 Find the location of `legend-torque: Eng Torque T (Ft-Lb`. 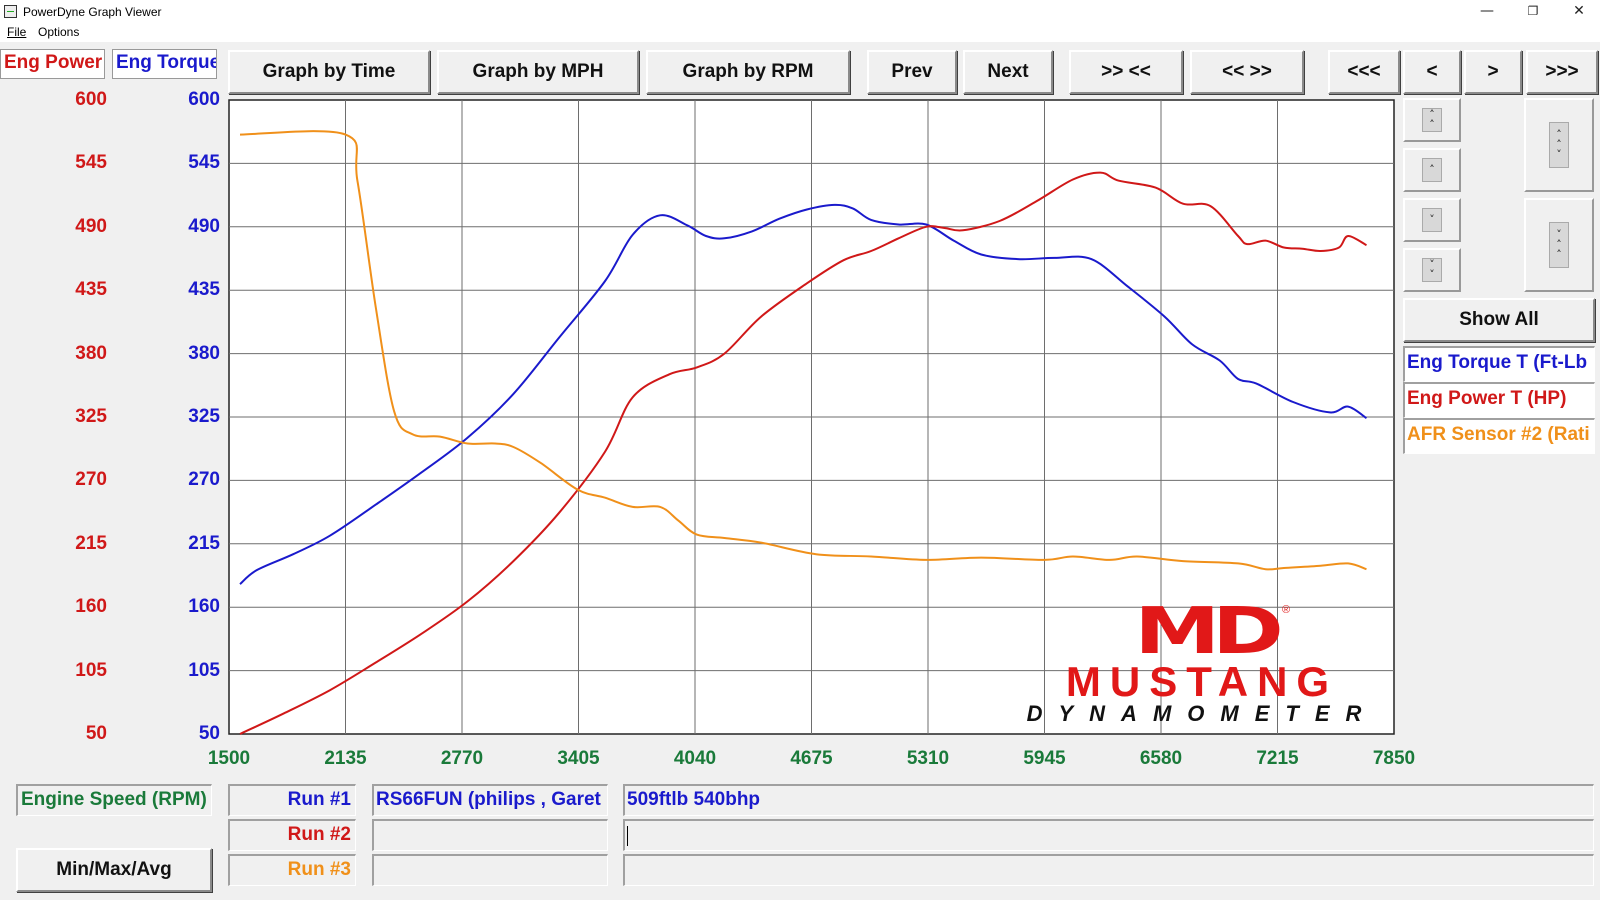

legend-torque: Eng Torque T (Ft-Lb is located at coordinates (1499, 364).